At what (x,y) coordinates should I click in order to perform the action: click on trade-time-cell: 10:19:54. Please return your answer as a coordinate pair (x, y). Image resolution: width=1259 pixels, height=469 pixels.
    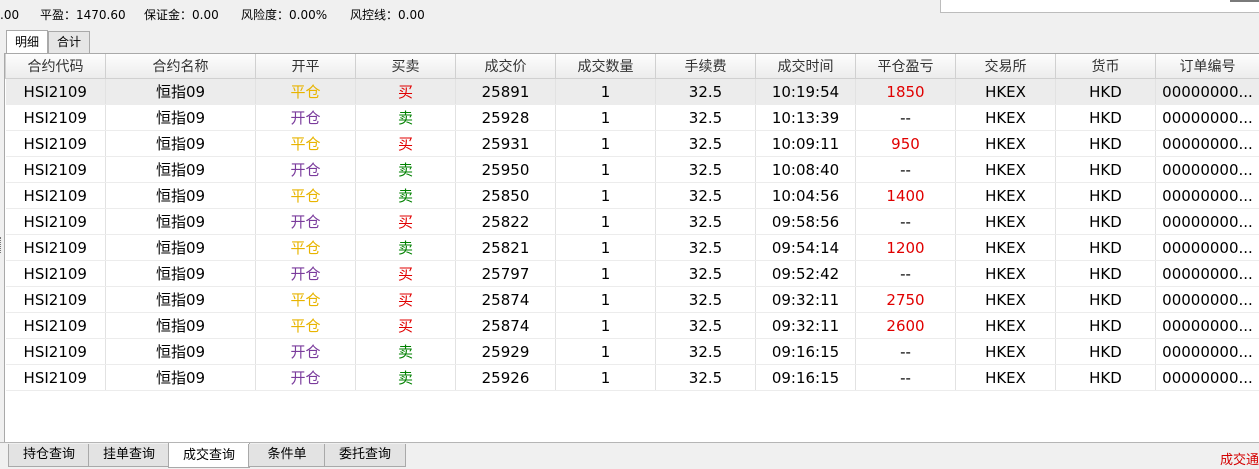
    Looking at the image, I should click on (806, 92).